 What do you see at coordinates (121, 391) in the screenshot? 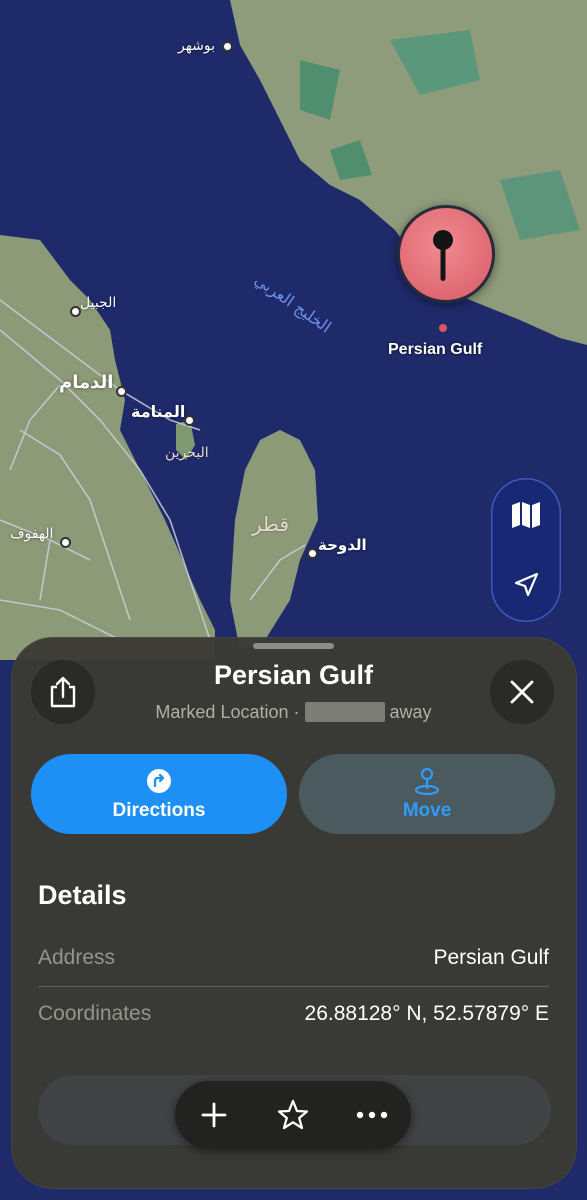
I see `dammam-dot` at bounding box center [121, 391].